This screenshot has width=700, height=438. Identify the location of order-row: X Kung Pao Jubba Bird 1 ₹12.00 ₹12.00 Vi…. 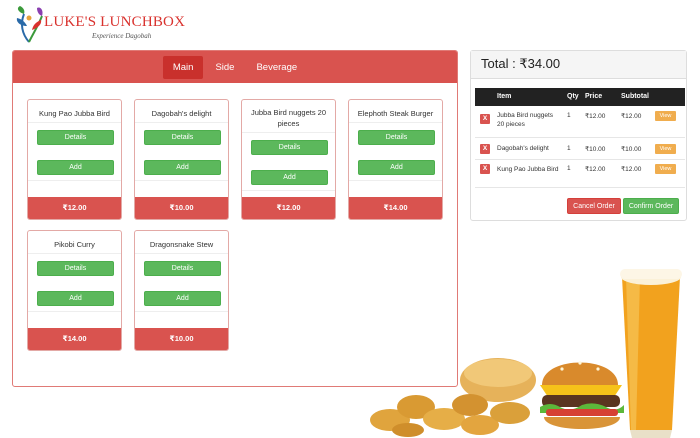
(580, 174).